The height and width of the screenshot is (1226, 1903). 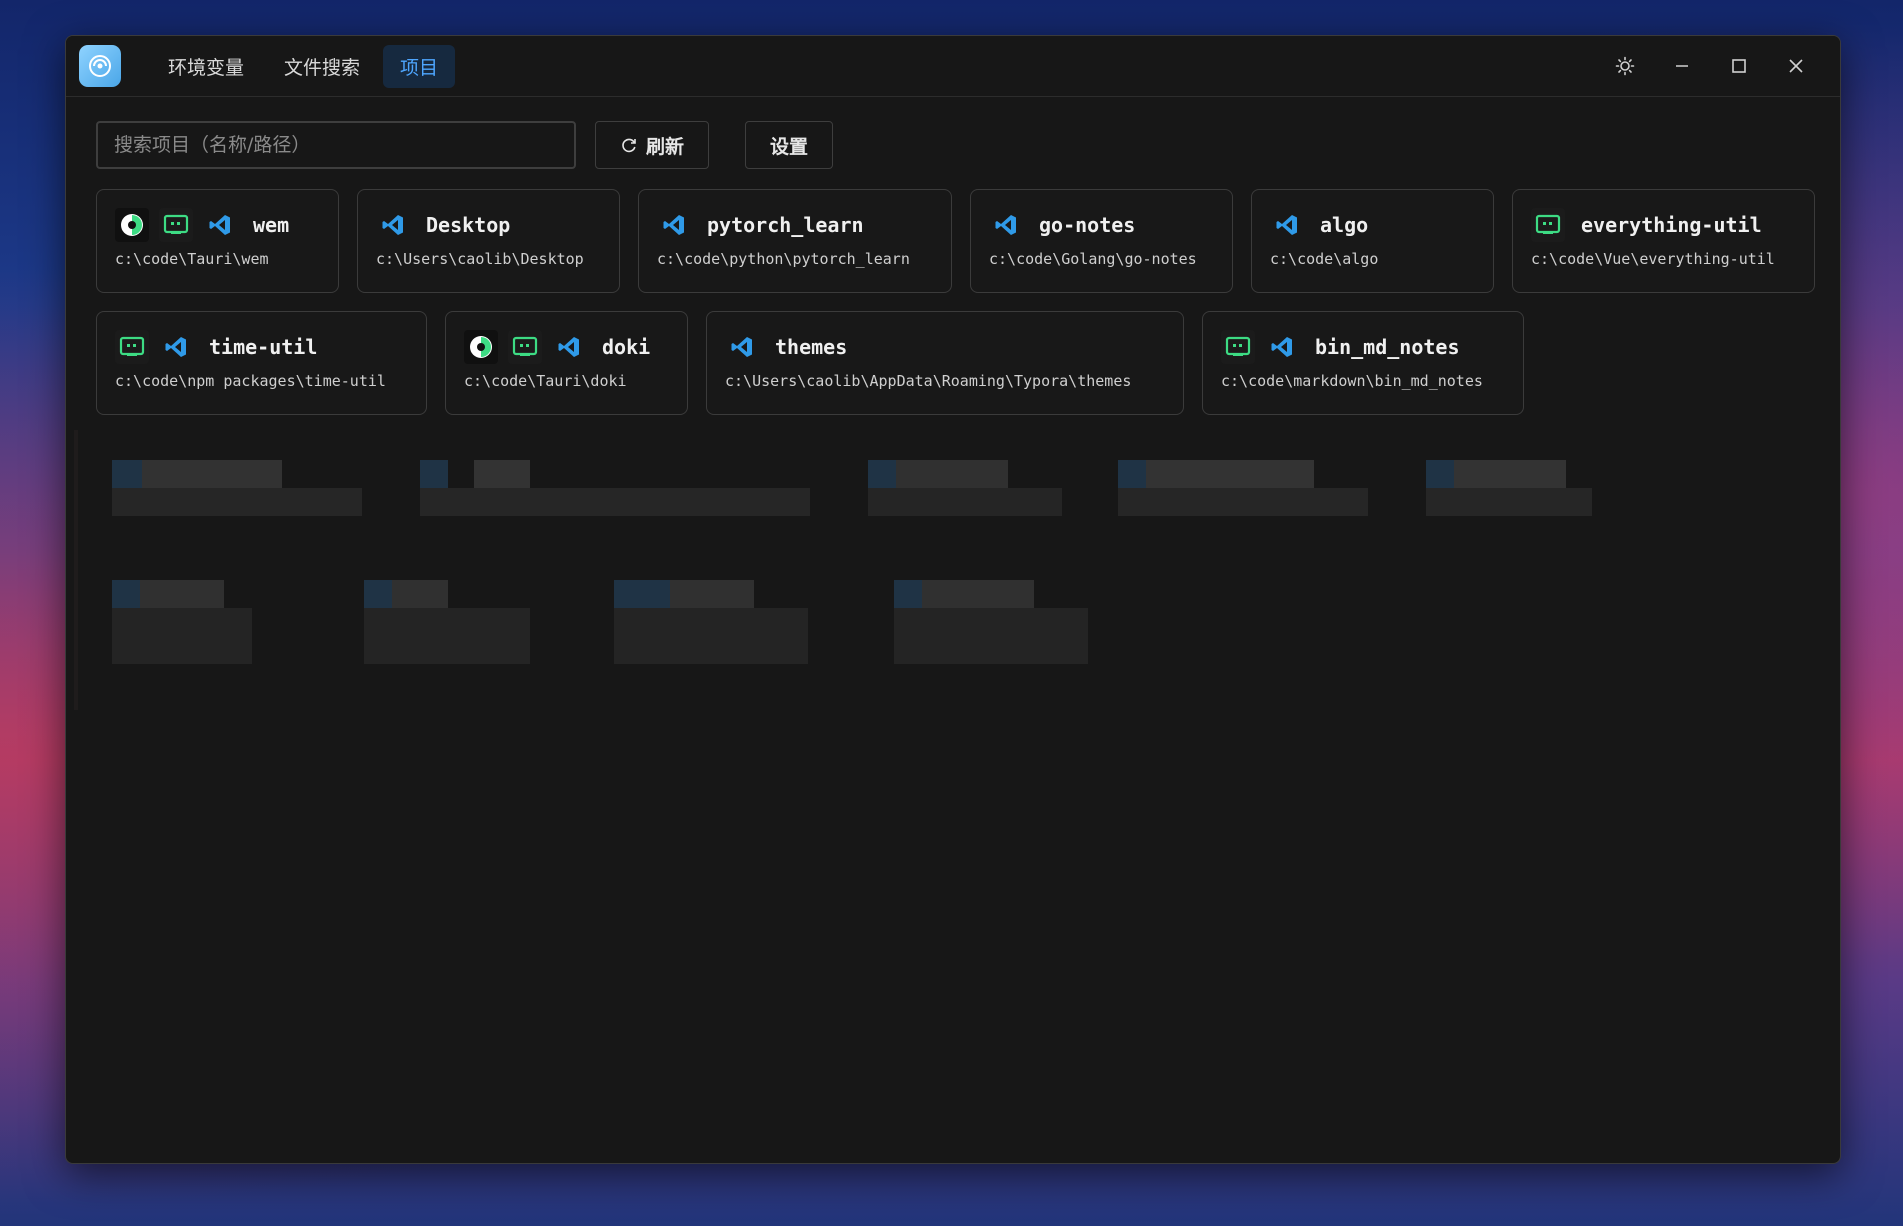 I want to click on project-name: Desktop, so click(x=468, y=225).